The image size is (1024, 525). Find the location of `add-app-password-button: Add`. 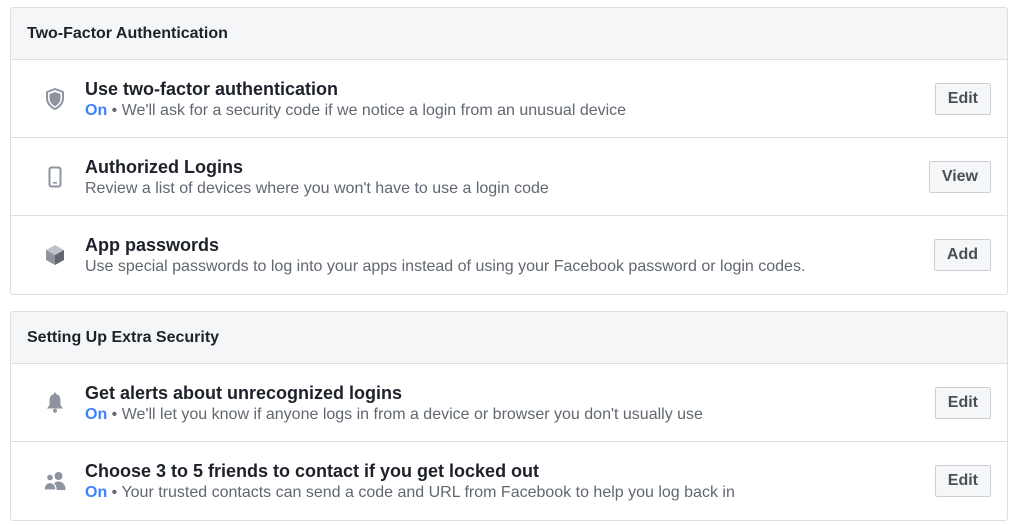

add-app-password-button: Add is located at coordinates (962, 255).